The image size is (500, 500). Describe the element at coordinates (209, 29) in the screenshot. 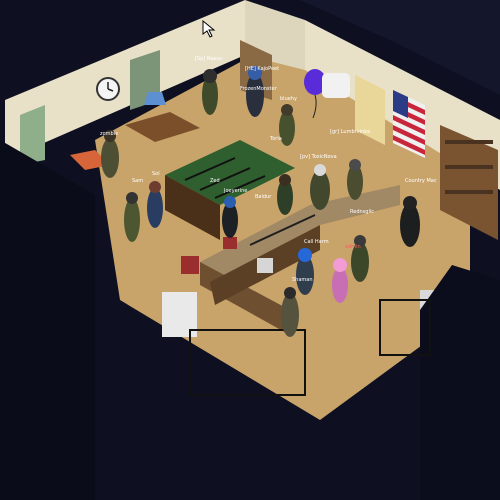

I see `mouse-cursor-icon` at that location.